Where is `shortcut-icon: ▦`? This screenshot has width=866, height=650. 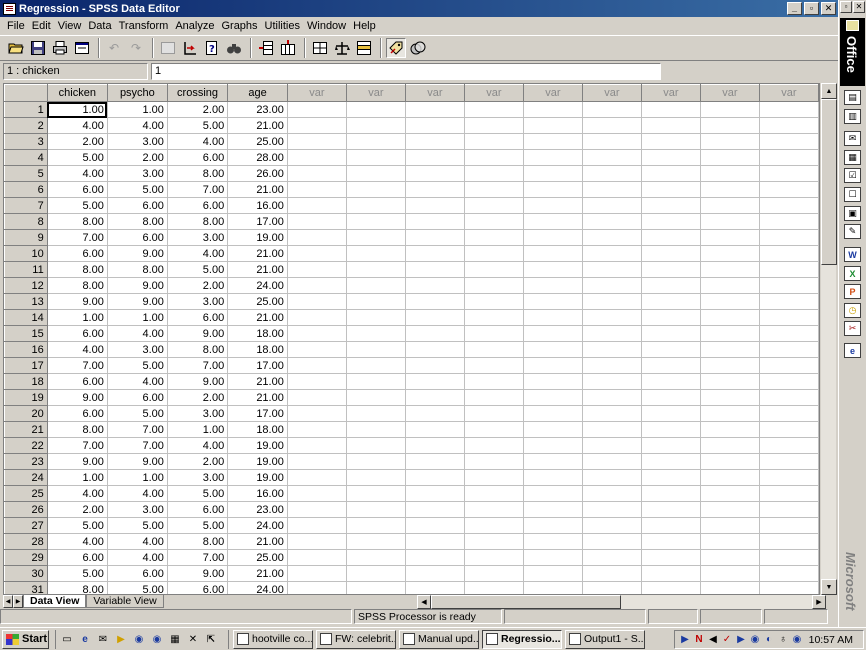 shortcut-icon: ▦ is located at coordinates (175, 639).